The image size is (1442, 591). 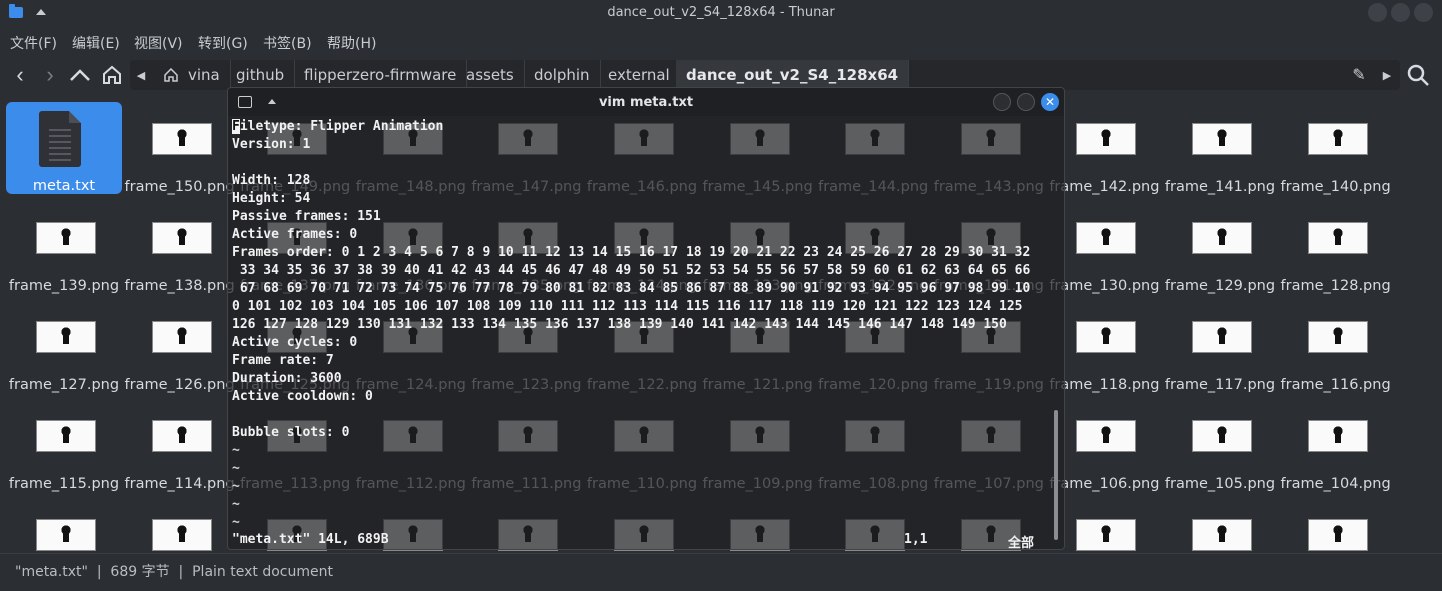 I want to click on file-item: frame_127.png, so click(x=64, y=346).